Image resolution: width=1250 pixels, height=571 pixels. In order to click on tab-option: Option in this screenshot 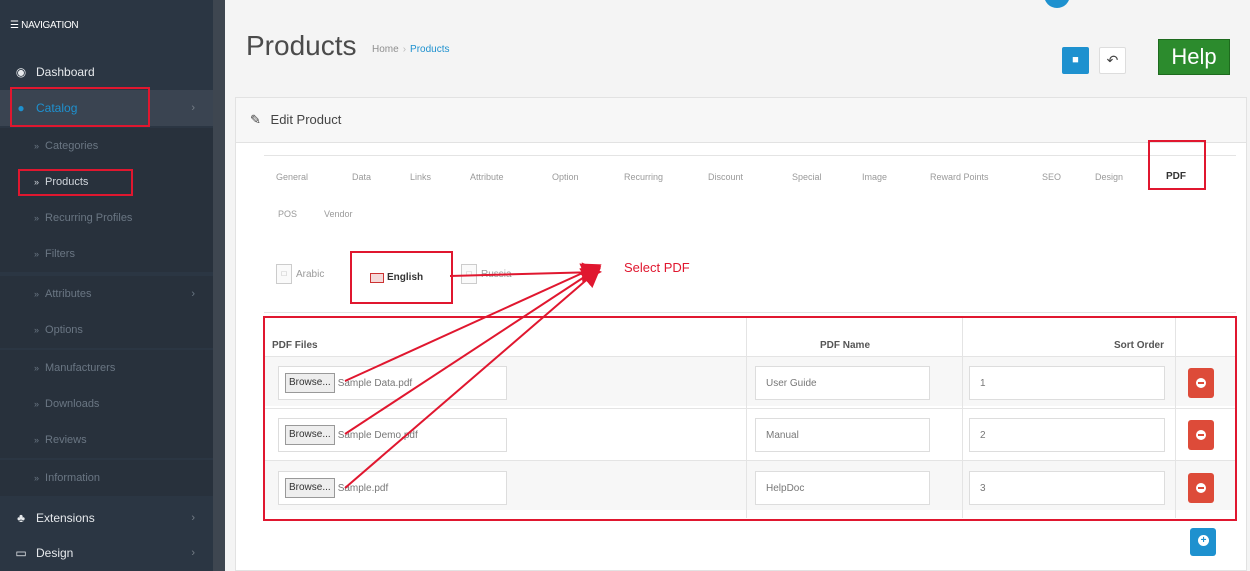, I will do `click(565, 177)`.